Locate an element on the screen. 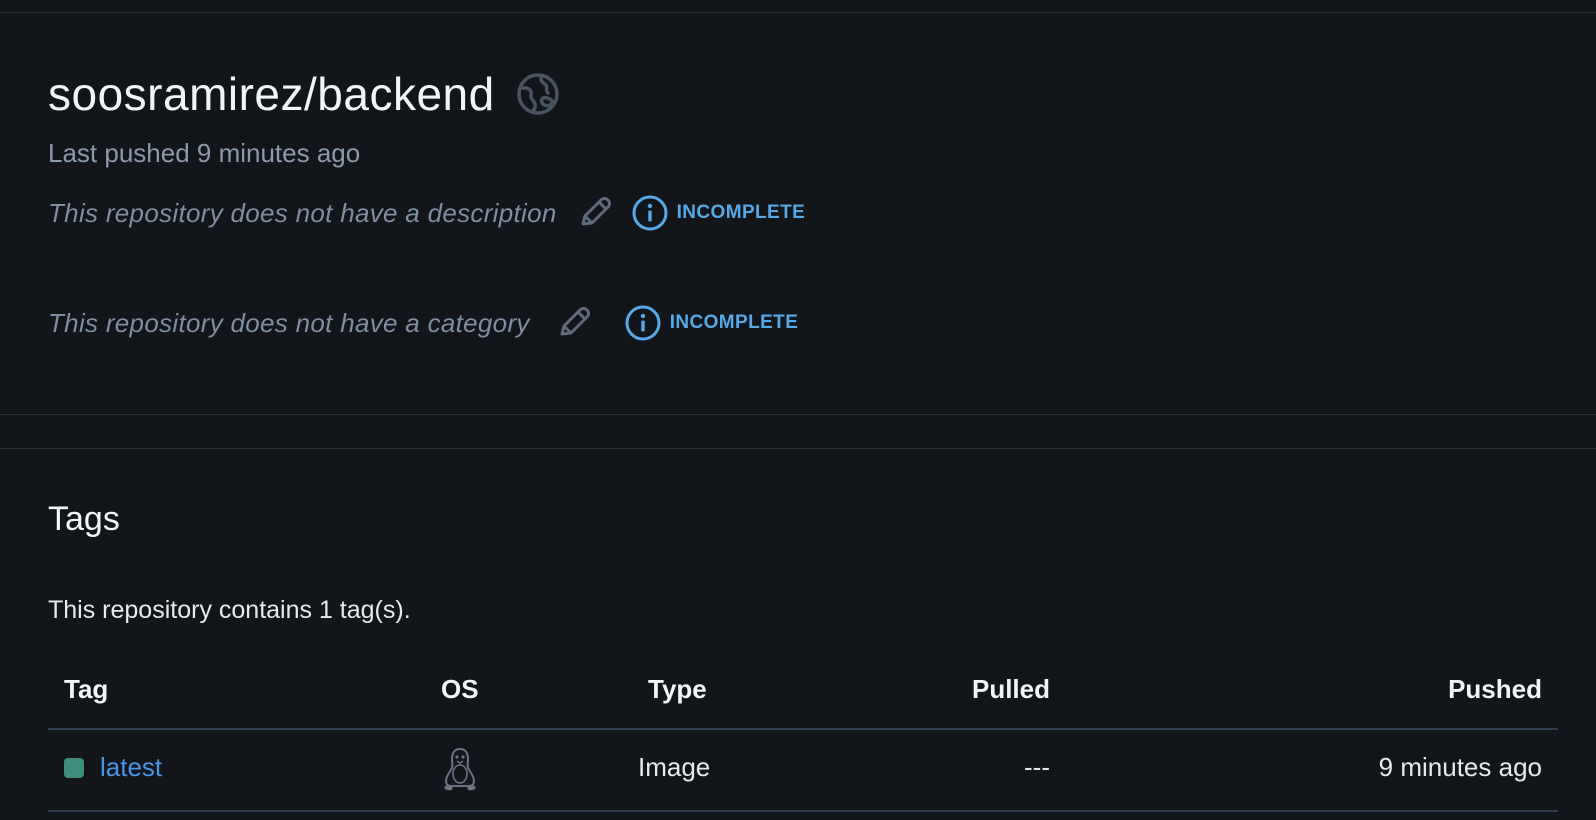  last-pushed-text: Last pushed 9 minutes ago is located at coordinates (204, 153).